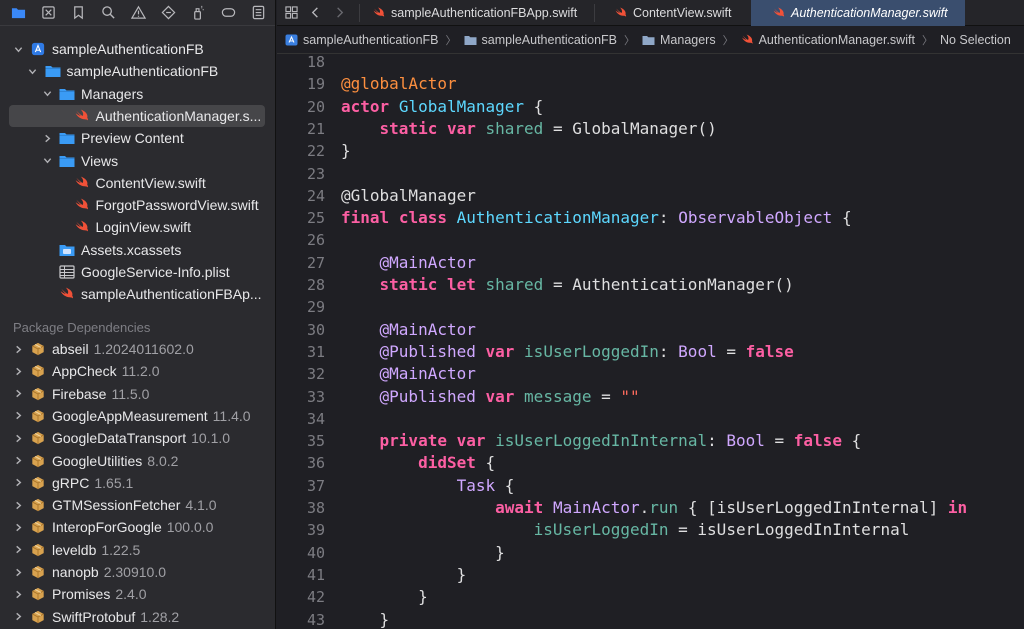 The image size is (1024, 629). I want to click on forward-chevron-icon, so click(339, 13).